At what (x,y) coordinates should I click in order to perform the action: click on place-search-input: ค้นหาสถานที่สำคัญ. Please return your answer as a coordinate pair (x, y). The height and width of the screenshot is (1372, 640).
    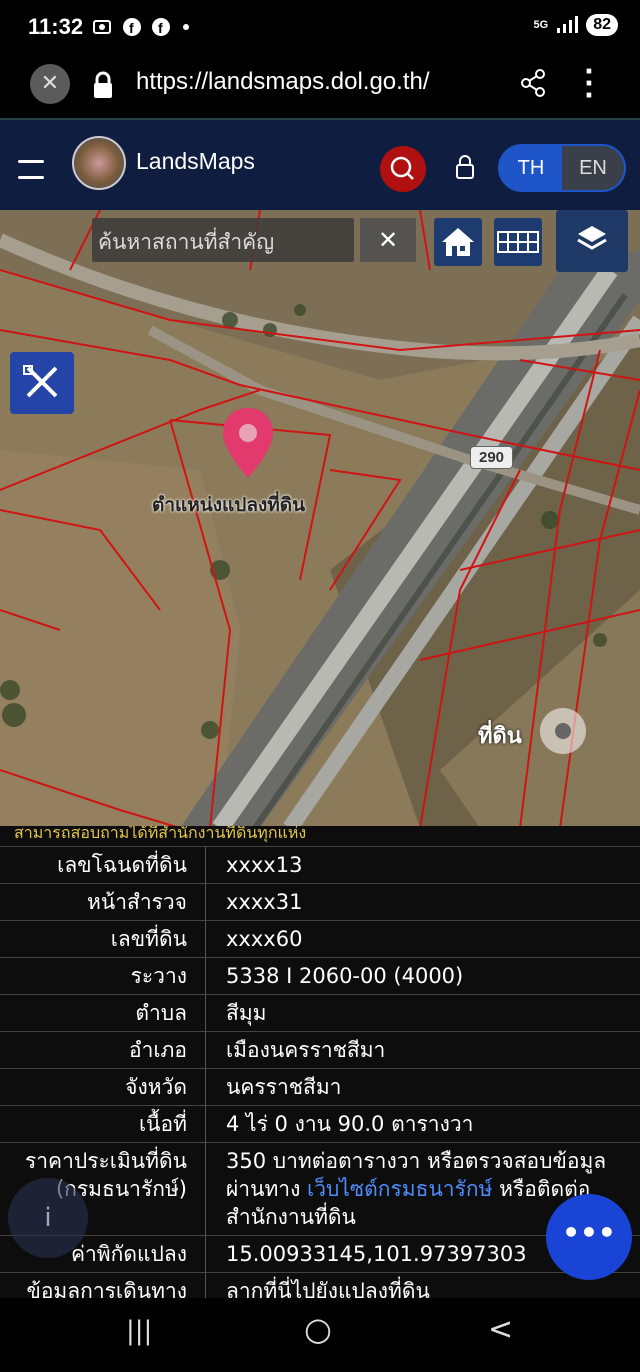
    Looking at the image, I should click on (223, 240).